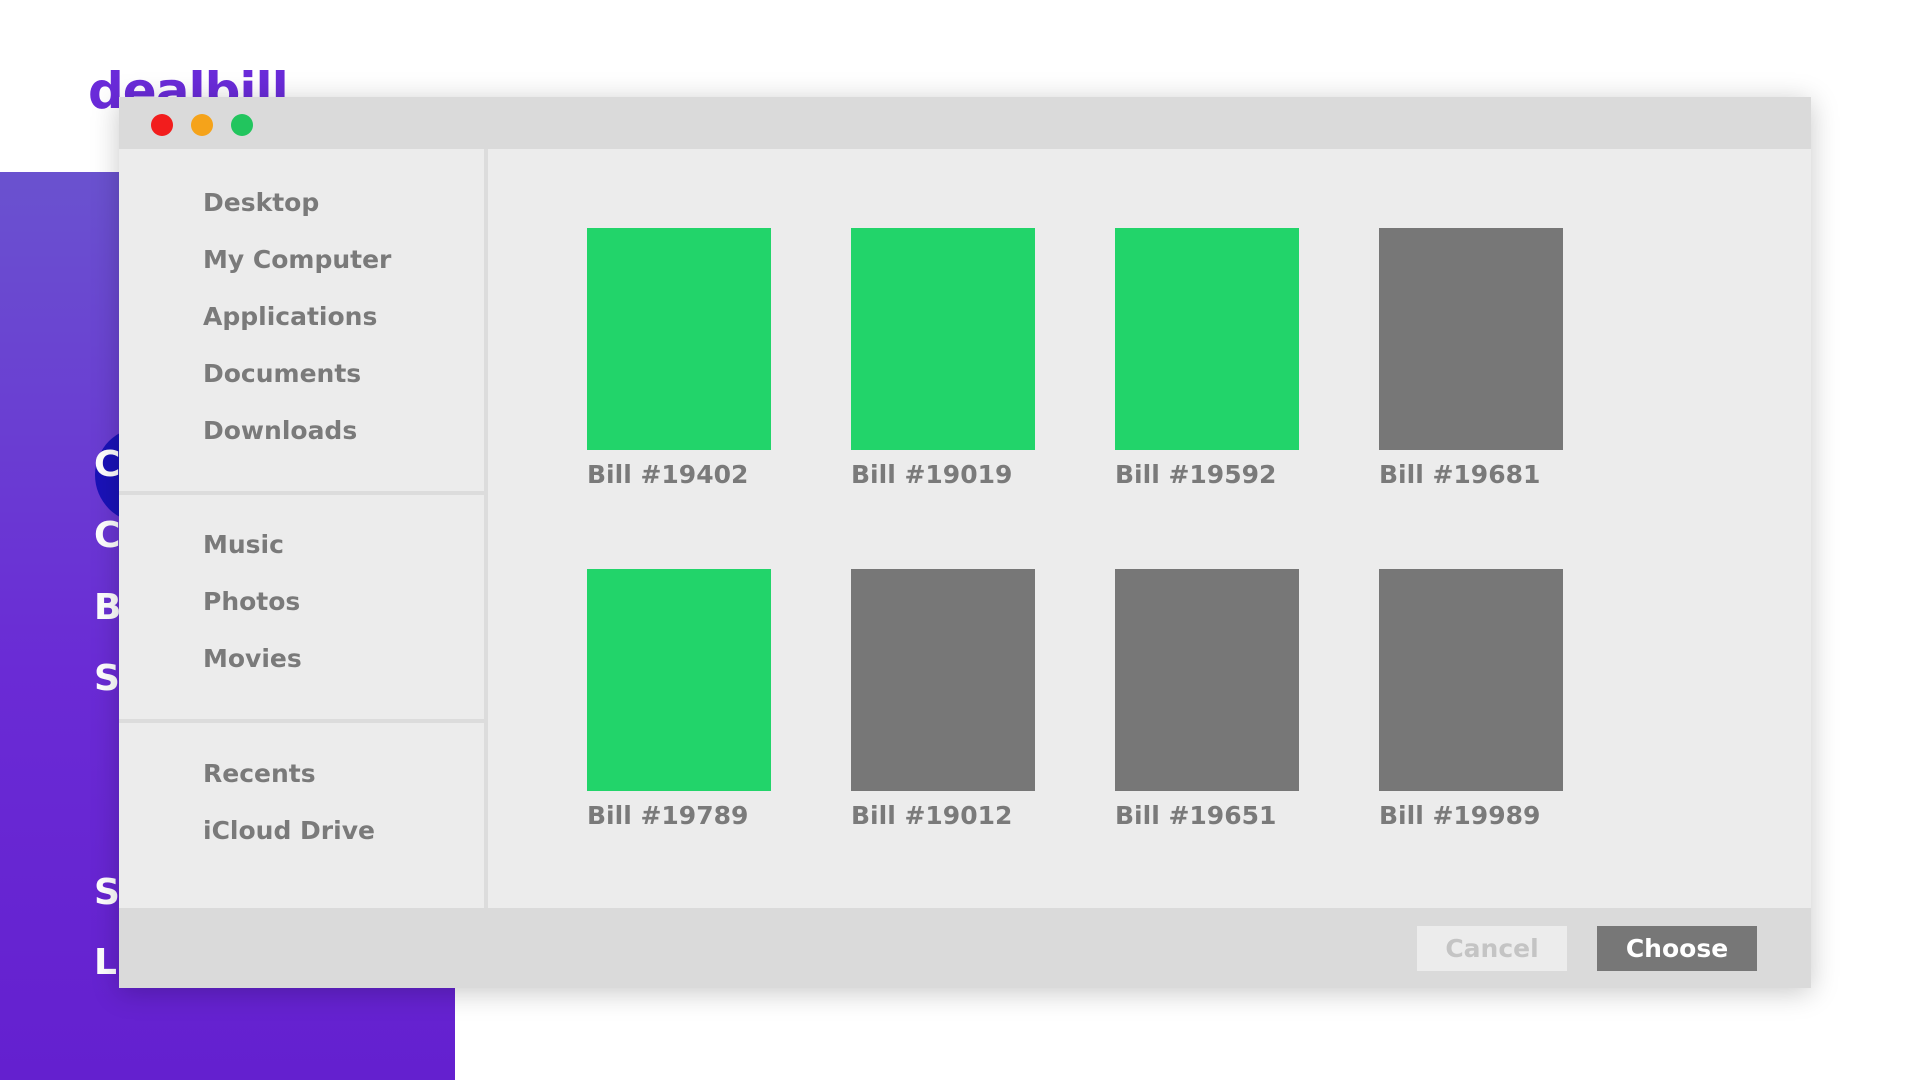 This screenshot has height=1080, width=1920. What do you see at coordinates (202, 125) in the screenshot?
I see `minimize-window-button` at bounding box center [202, 125].